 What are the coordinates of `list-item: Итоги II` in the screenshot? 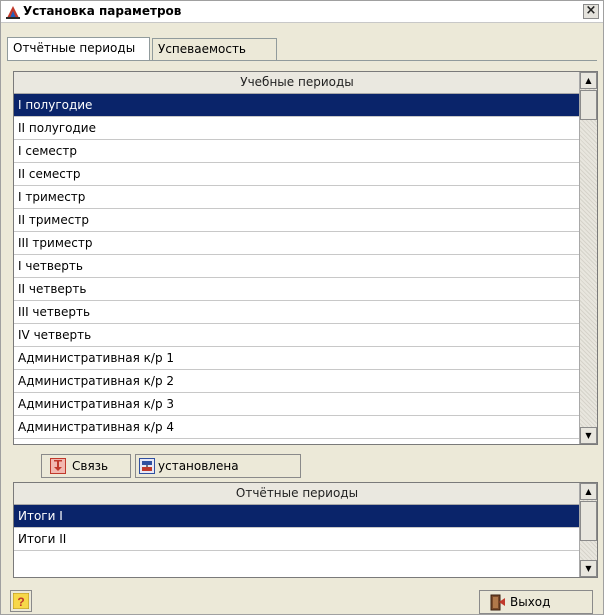 It's located at (297, 539).